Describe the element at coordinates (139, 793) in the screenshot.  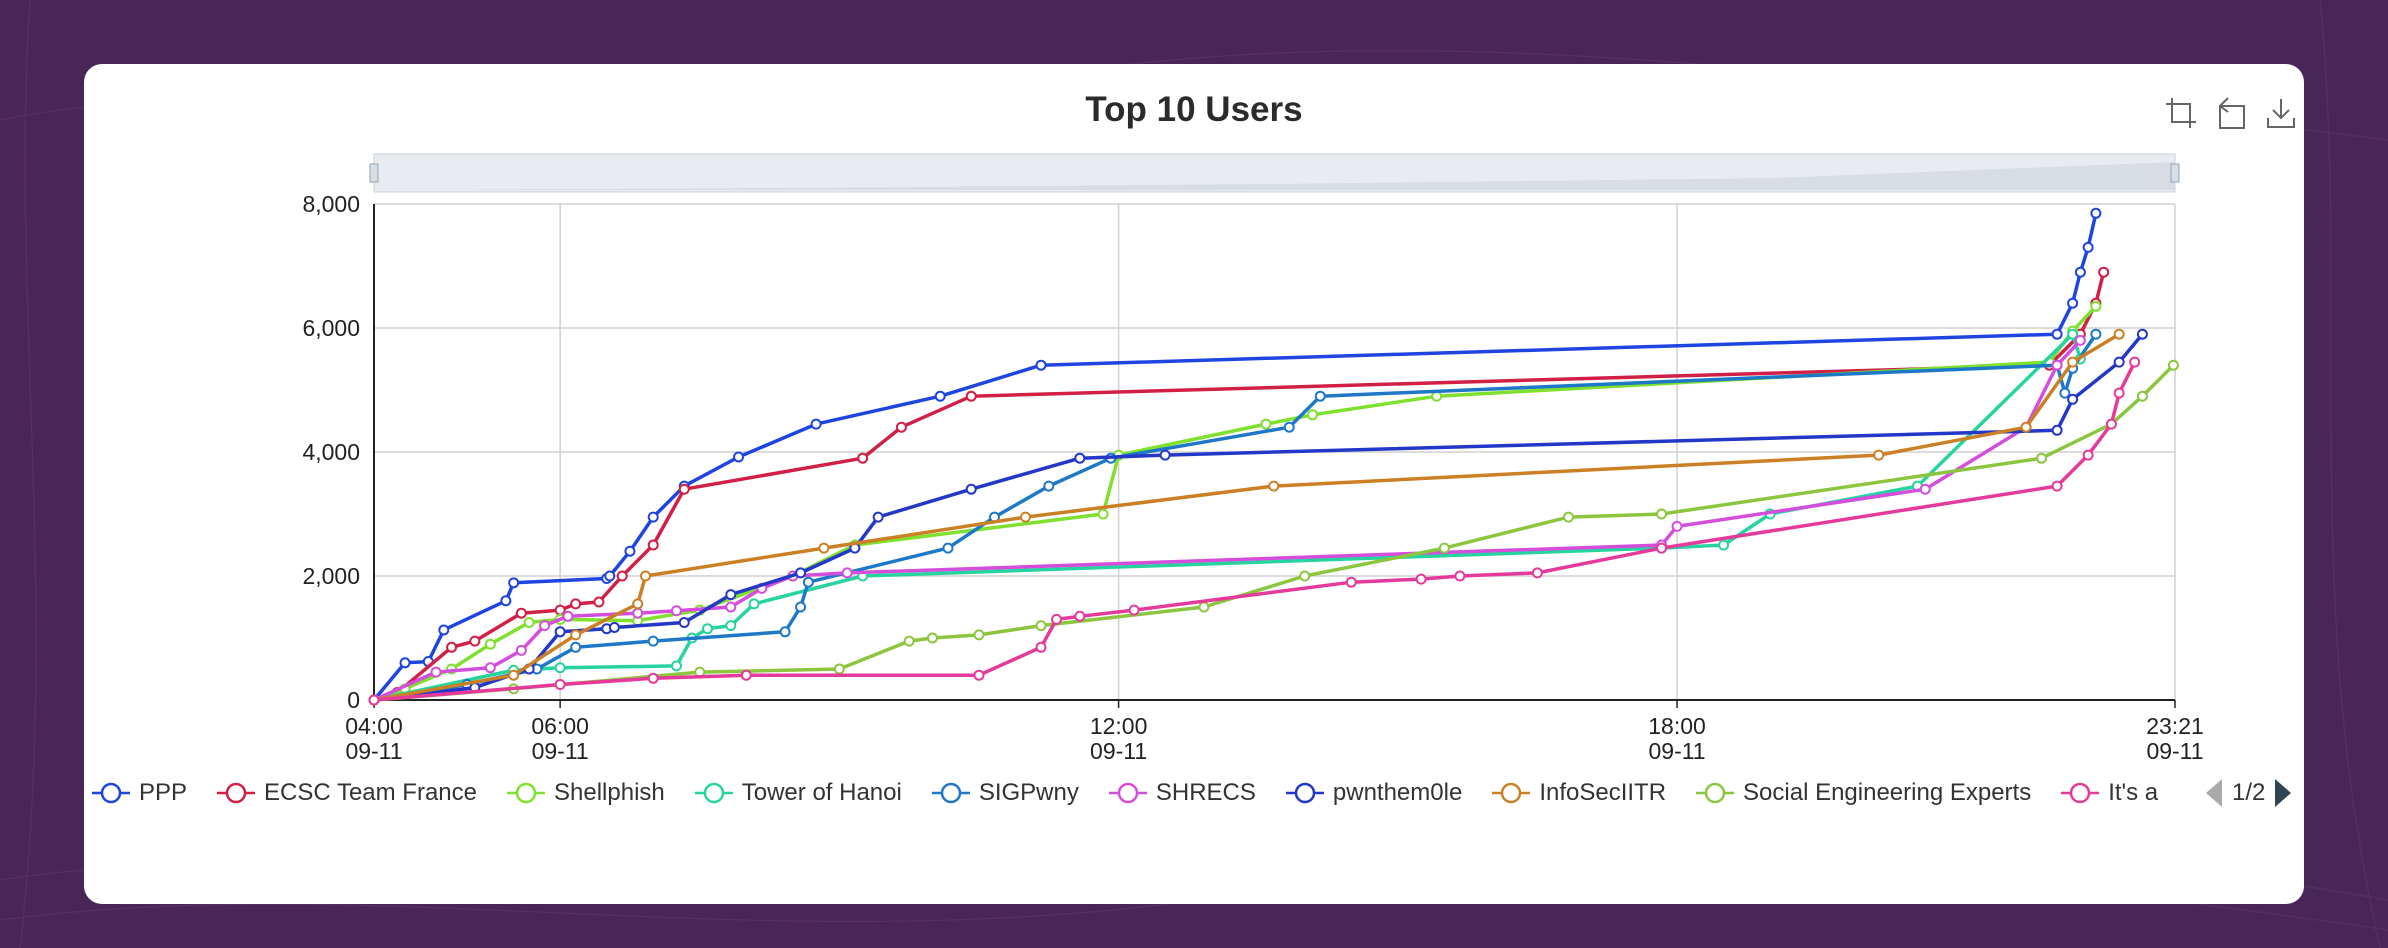
I see `legend-item-ppp: PPP` at that location.